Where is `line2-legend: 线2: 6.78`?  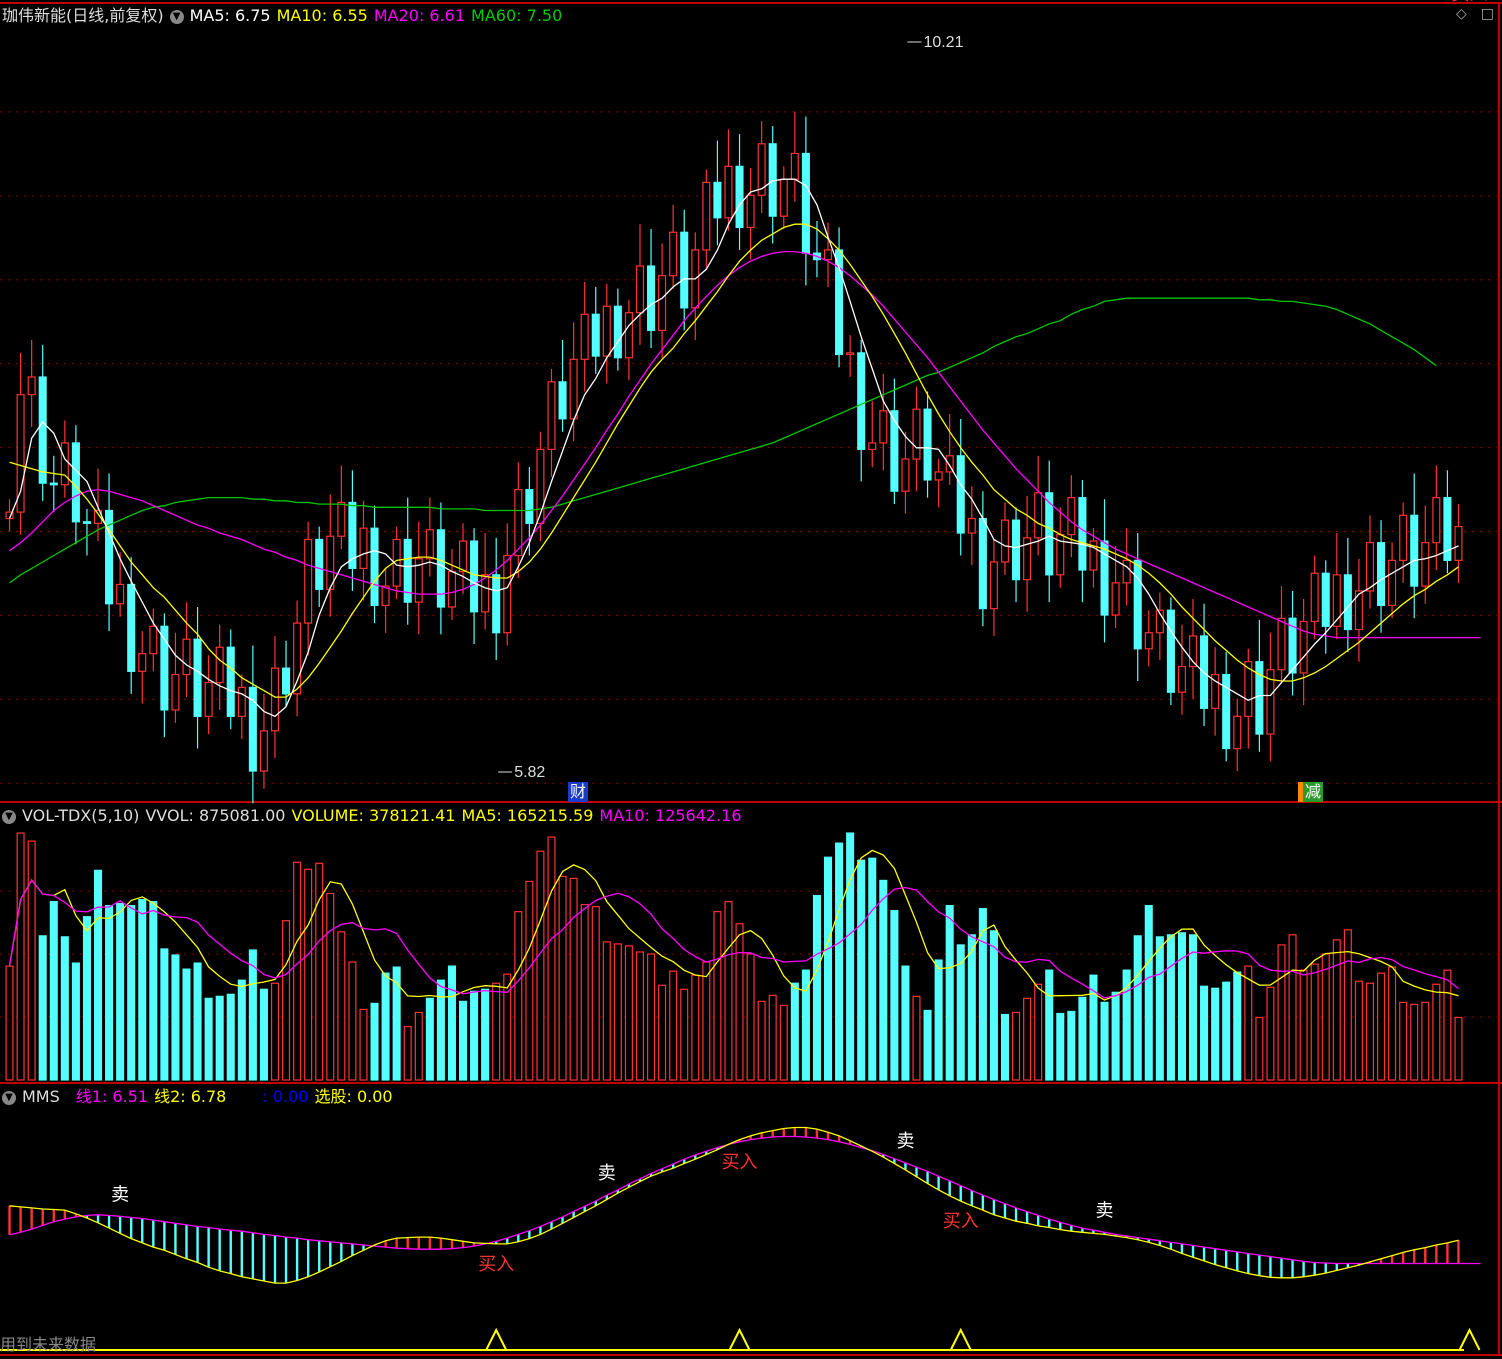
line2-legend: 线2: 6.78 is located at coordinates (190, 1096).